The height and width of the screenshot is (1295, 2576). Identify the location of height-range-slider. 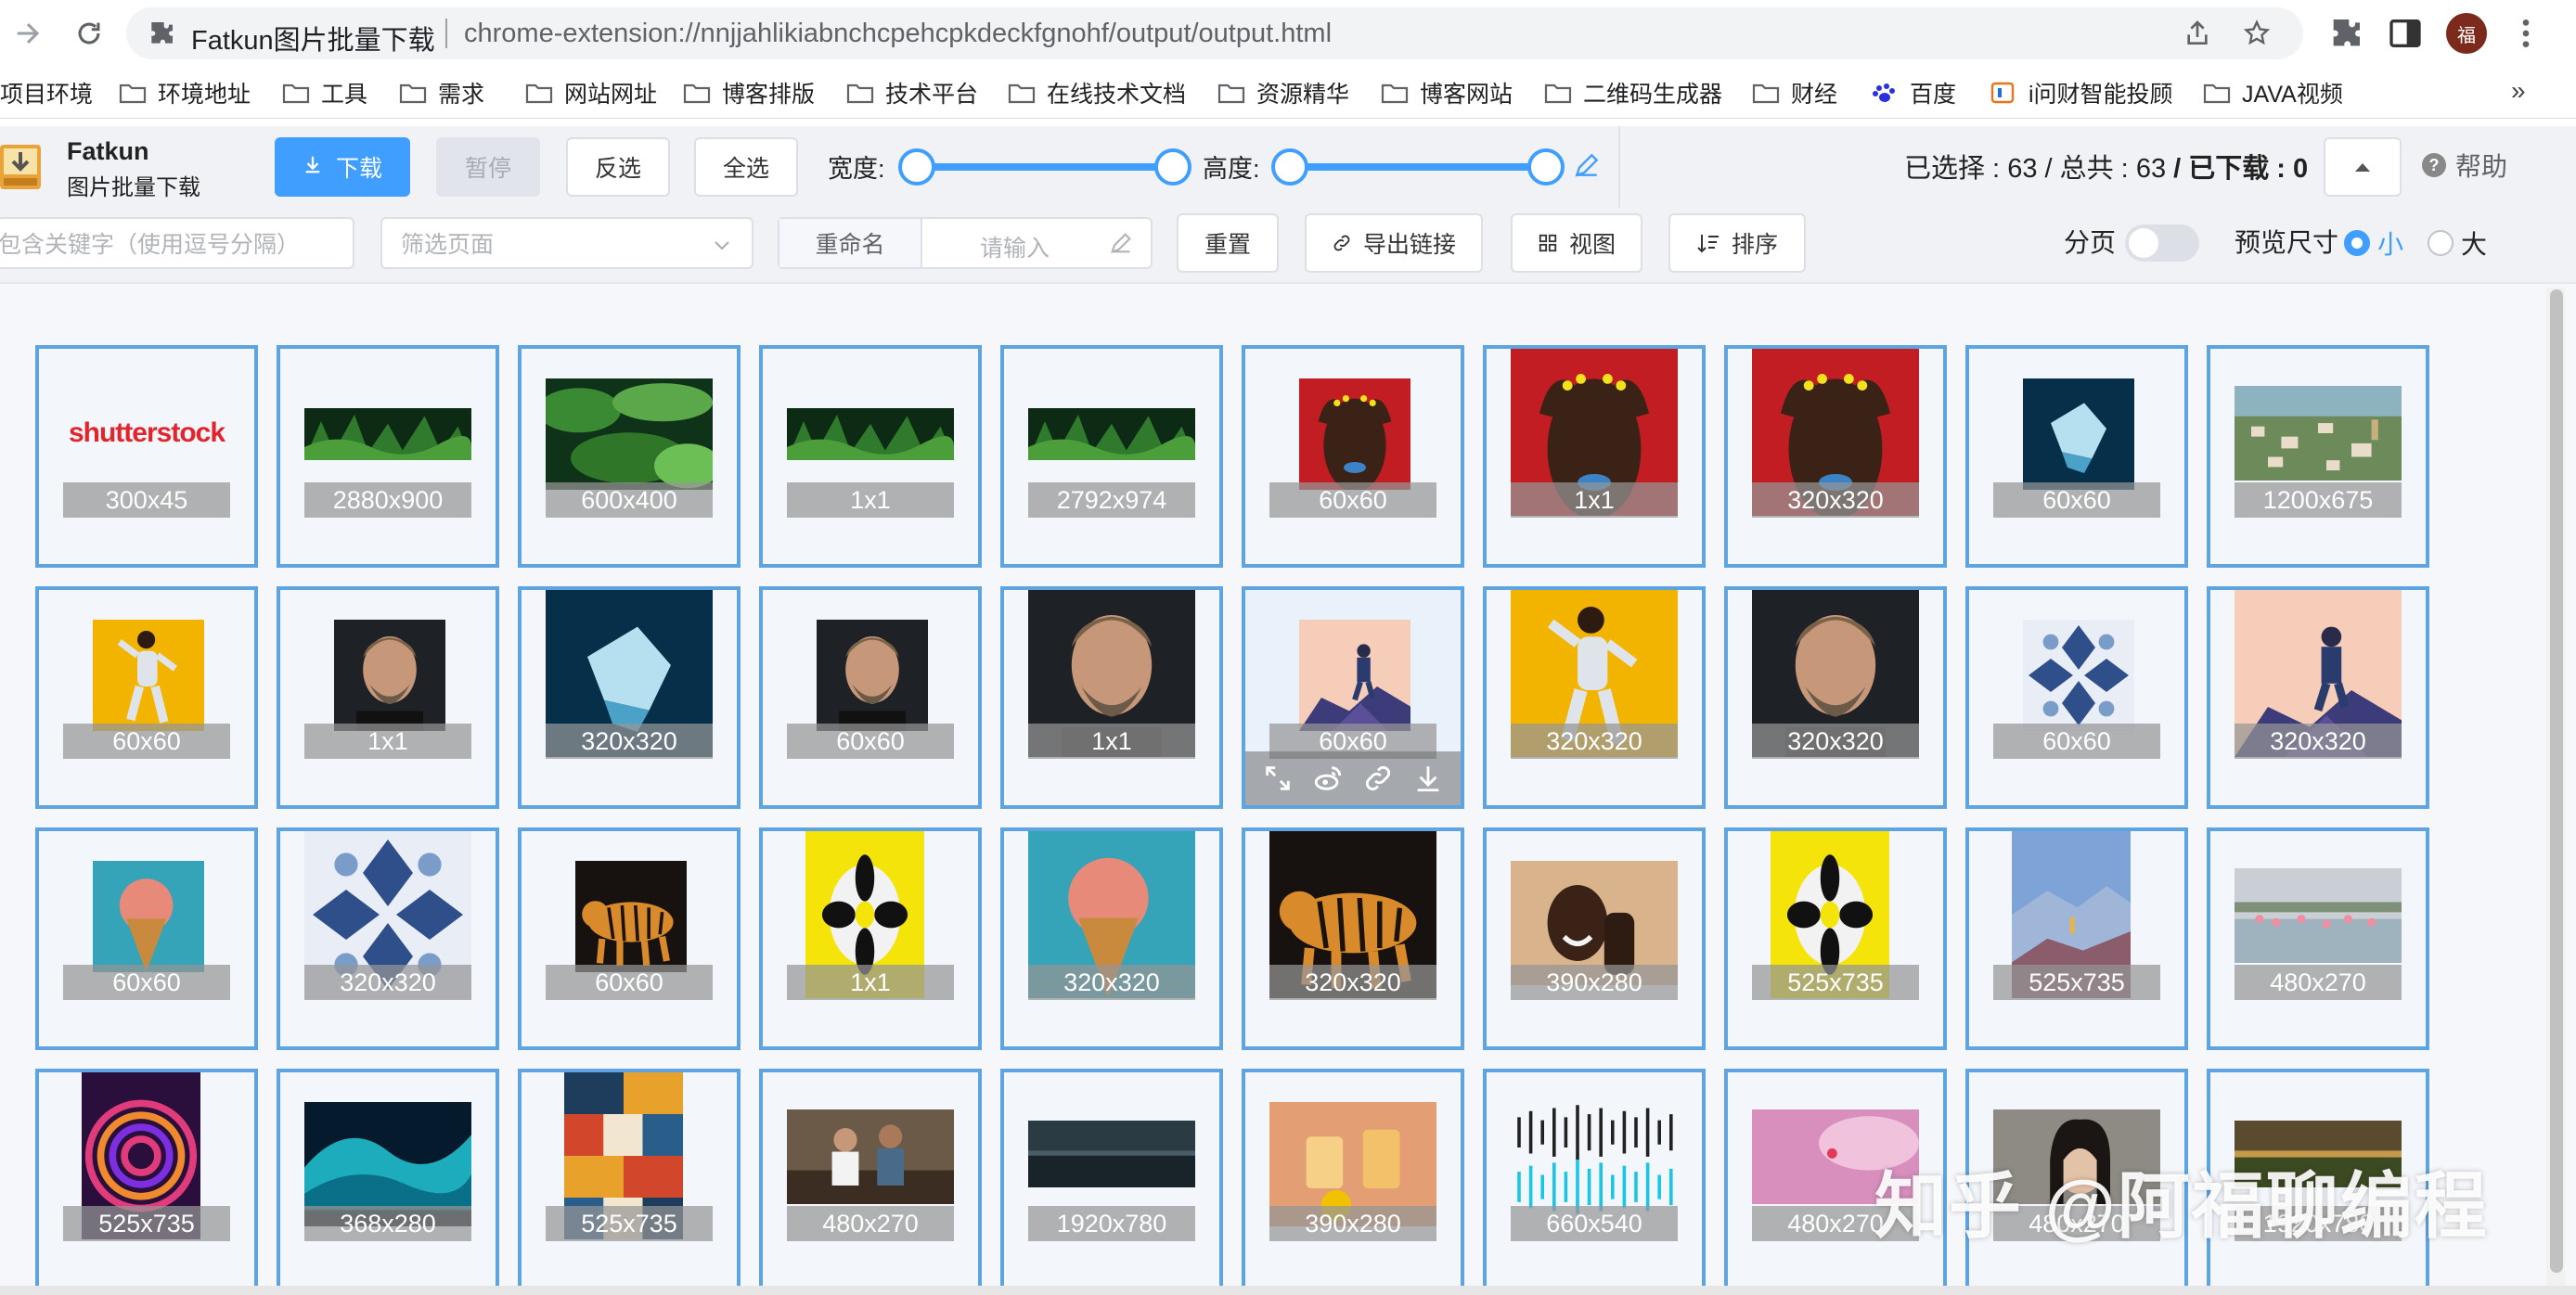
(1418, 167).